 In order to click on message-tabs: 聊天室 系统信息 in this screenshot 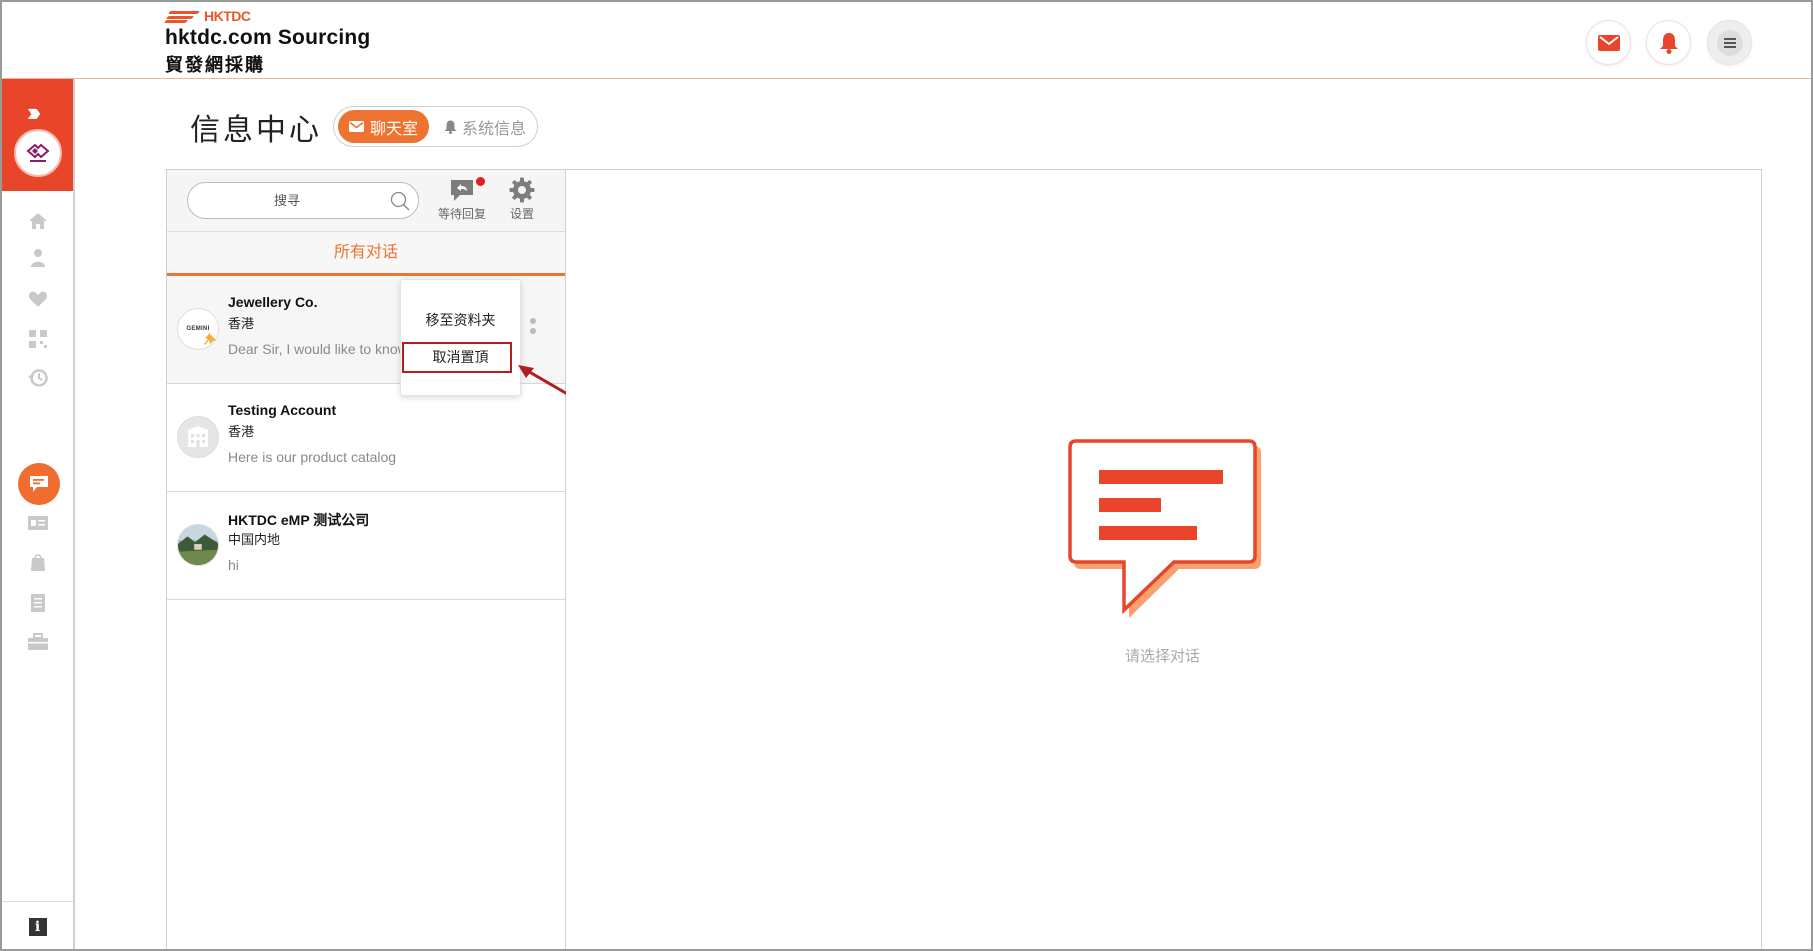, I will do `click(435, 126)`.